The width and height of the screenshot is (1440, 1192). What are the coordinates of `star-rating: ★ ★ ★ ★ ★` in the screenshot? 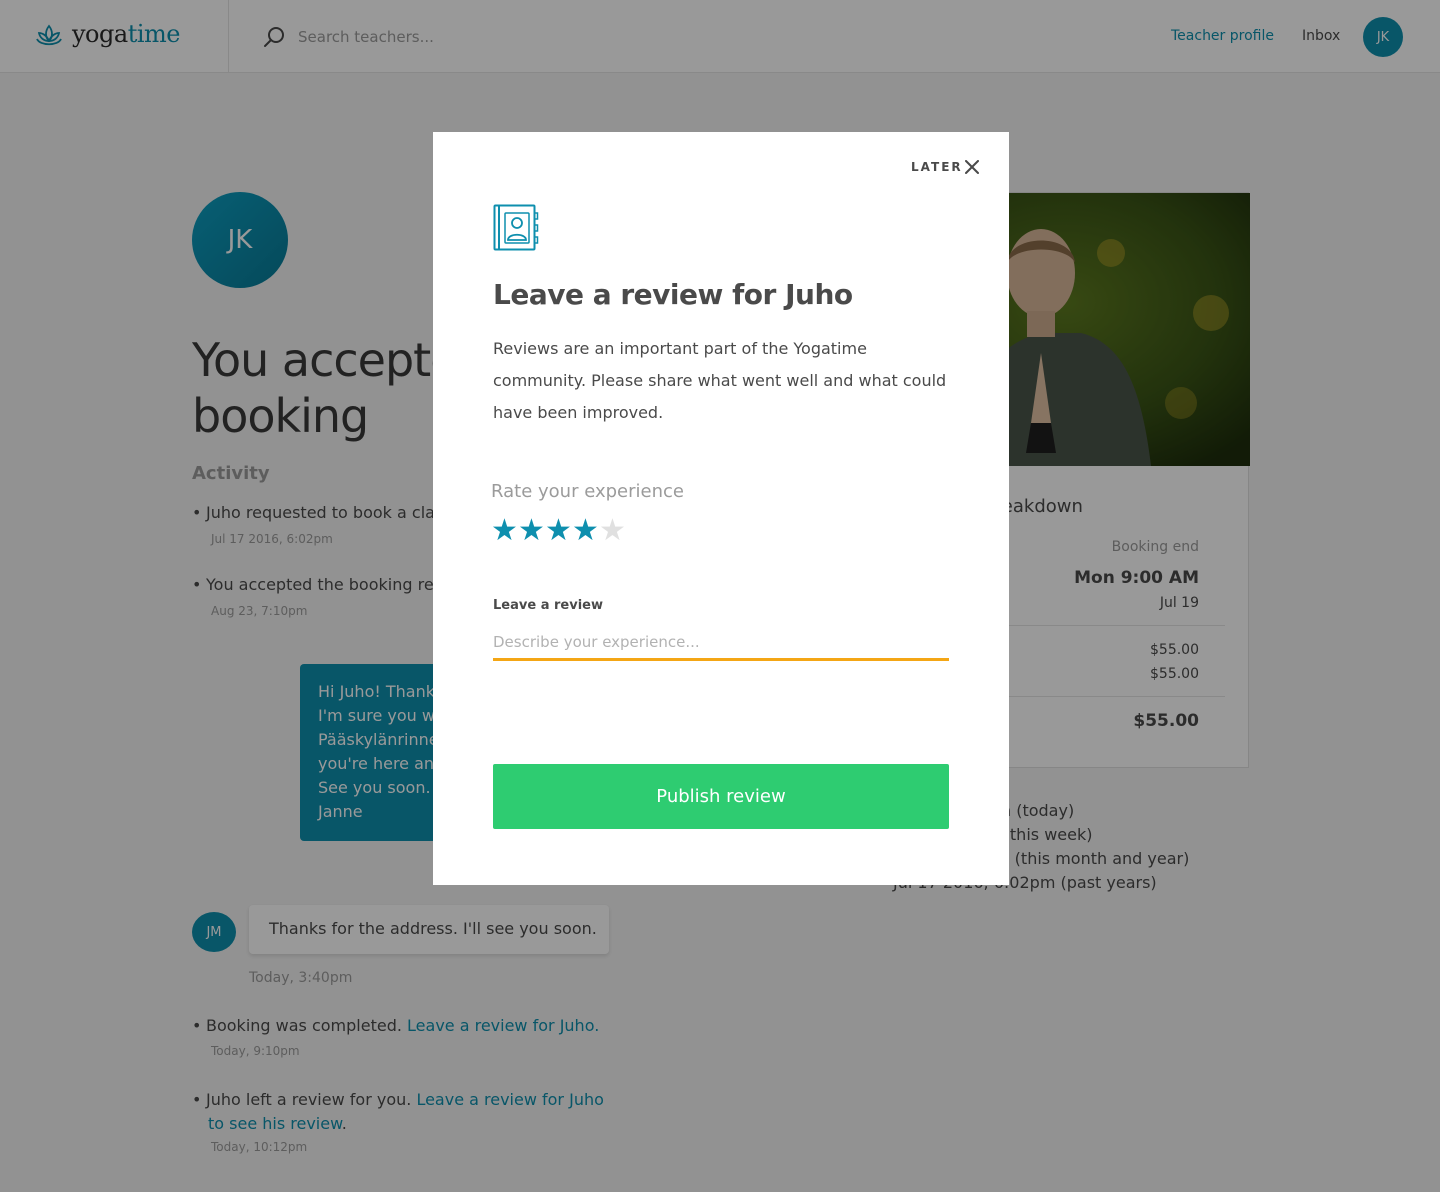 It's located at (558, 531).